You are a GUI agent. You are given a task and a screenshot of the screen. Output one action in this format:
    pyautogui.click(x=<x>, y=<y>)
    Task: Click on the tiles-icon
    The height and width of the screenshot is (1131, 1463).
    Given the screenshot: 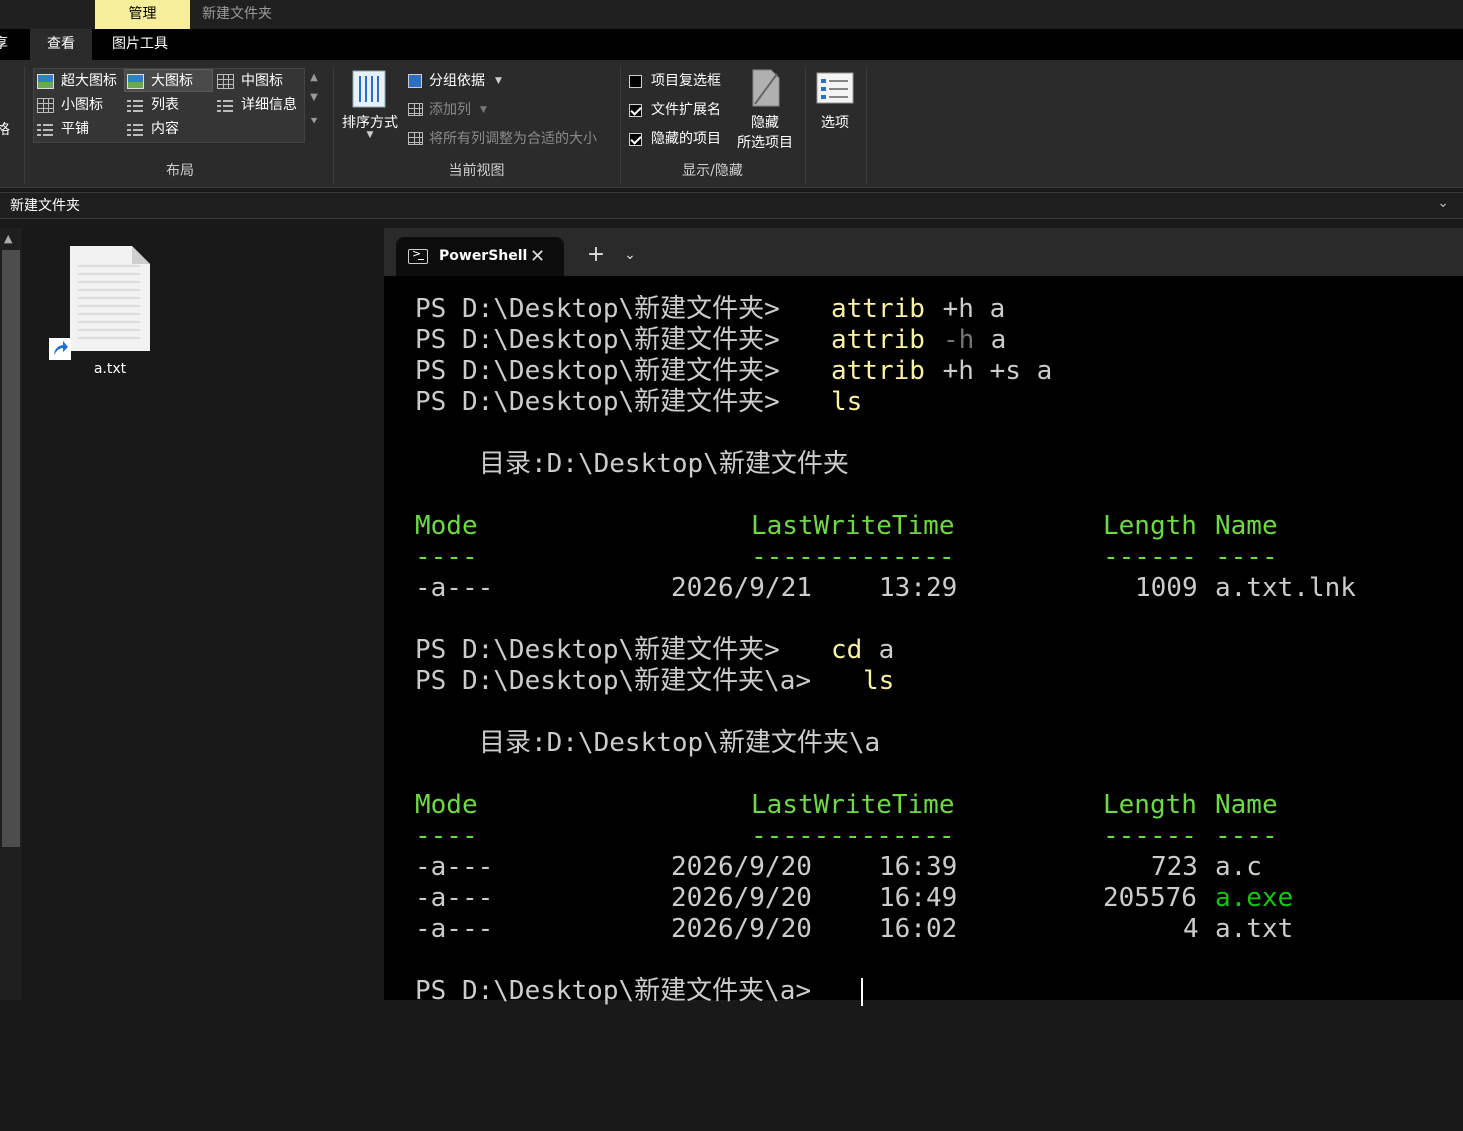 What is the action you would take?
    pyautogui.click(x=45, y=129)
    